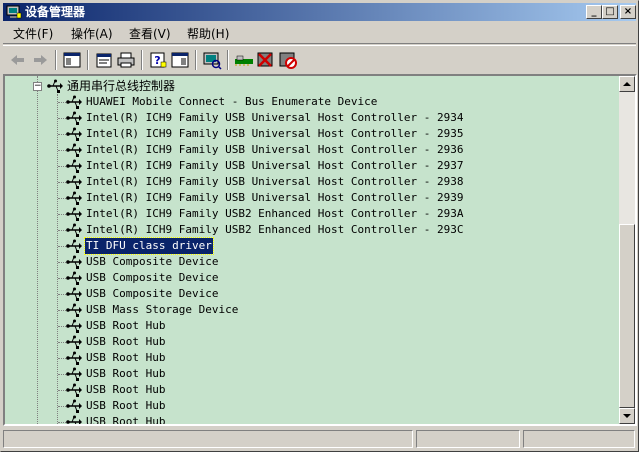  I want to click on scroll-down-button, so click(627, 416).